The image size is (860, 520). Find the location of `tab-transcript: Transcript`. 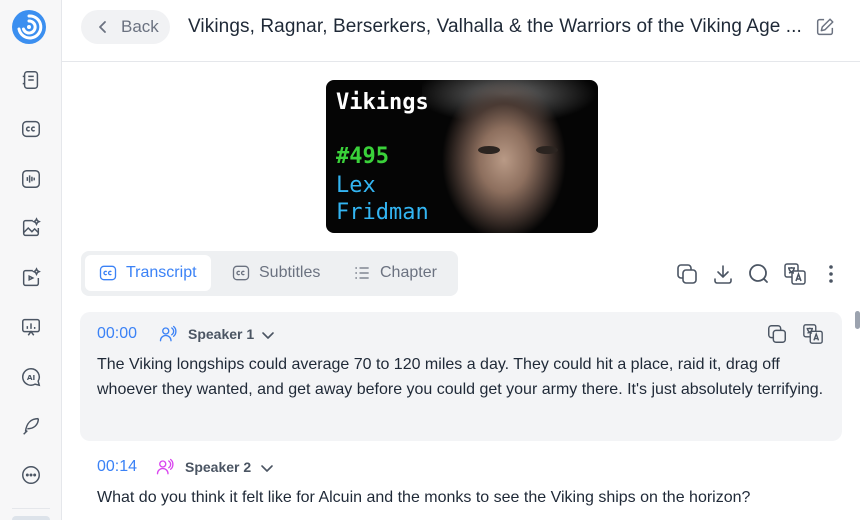

tab-transcript: Transcript is located at coordinates (148, 273).